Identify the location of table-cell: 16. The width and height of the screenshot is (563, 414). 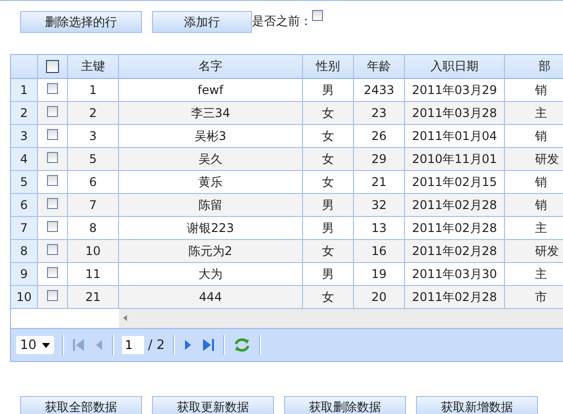
(379, 251).